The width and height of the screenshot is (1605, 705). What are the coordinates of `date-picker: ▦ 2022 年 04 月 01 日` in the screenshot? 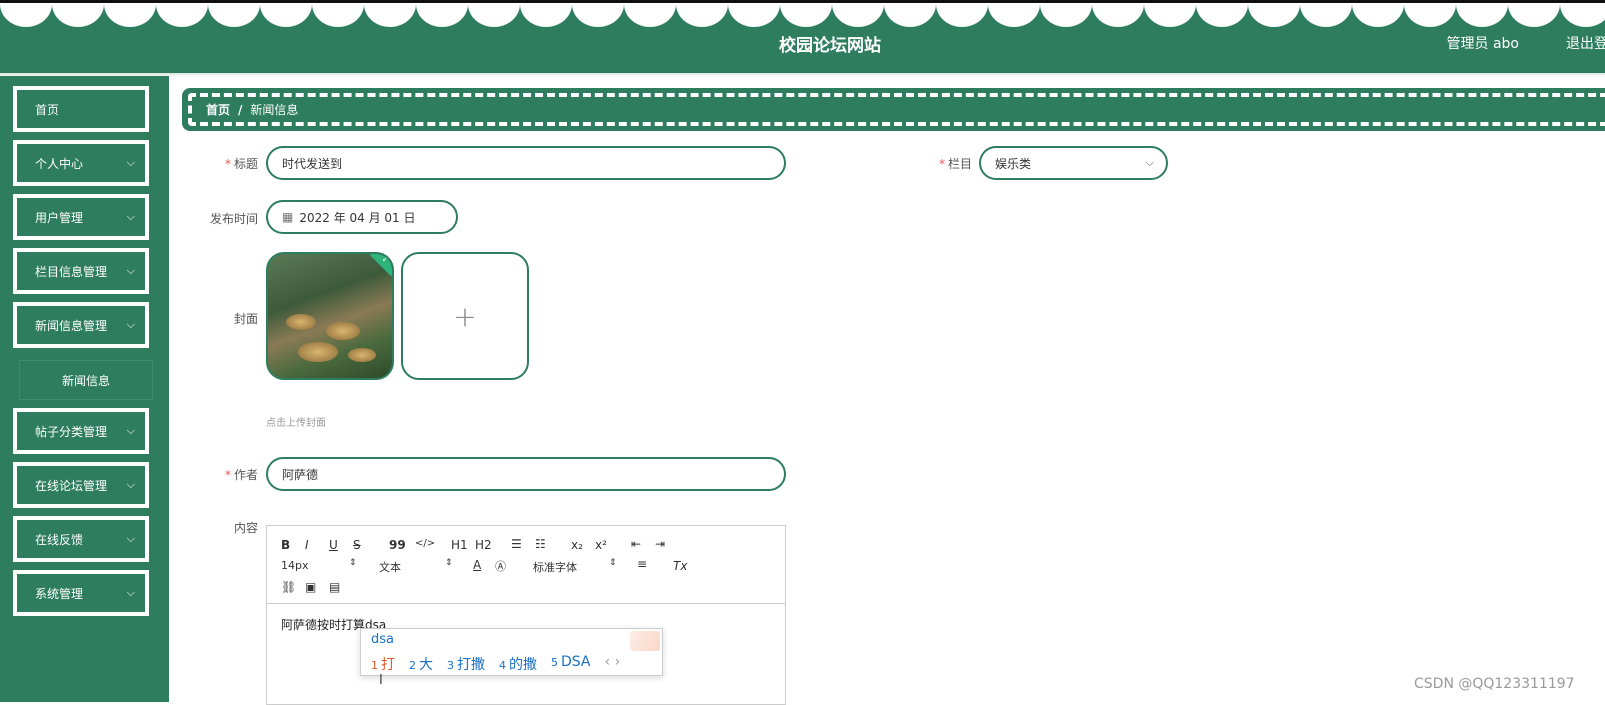 It's located at (362, 217).